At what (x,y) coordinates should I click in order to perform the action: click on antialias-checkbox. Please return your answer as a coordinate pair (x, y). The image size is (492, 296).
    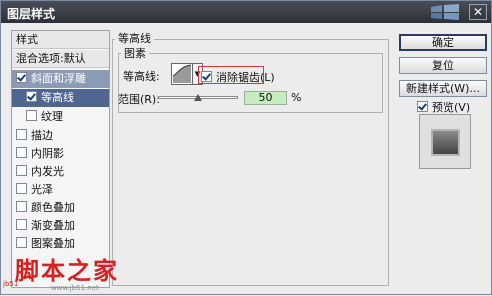
    Looking at the image, I should click on (206, 76).